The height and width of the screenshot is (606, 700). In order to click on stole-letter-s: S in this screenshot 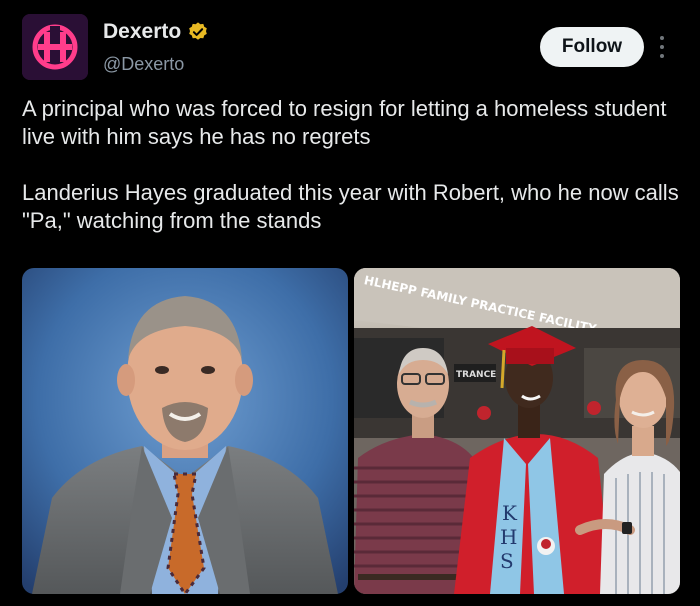, I will do `click(507, 561)`.